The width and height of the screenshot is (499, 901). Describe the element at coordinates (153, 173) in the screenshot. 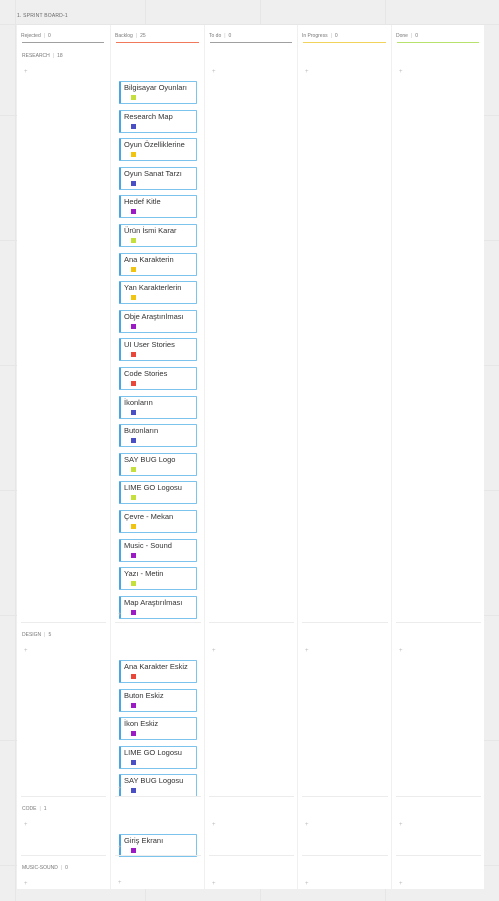

I see `card-title: Oyun Sanat Tarzı` at that location.